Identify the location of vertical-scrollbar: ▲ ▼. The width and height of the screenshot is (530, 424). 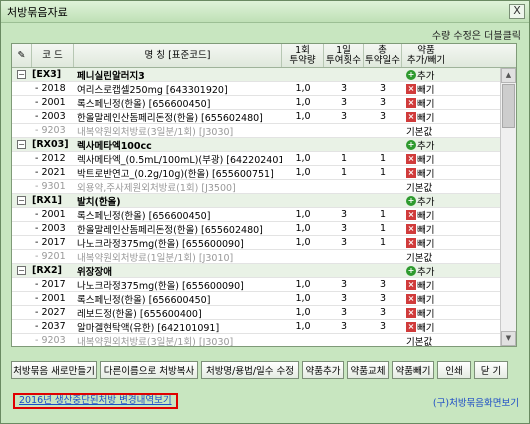
(508, 207).